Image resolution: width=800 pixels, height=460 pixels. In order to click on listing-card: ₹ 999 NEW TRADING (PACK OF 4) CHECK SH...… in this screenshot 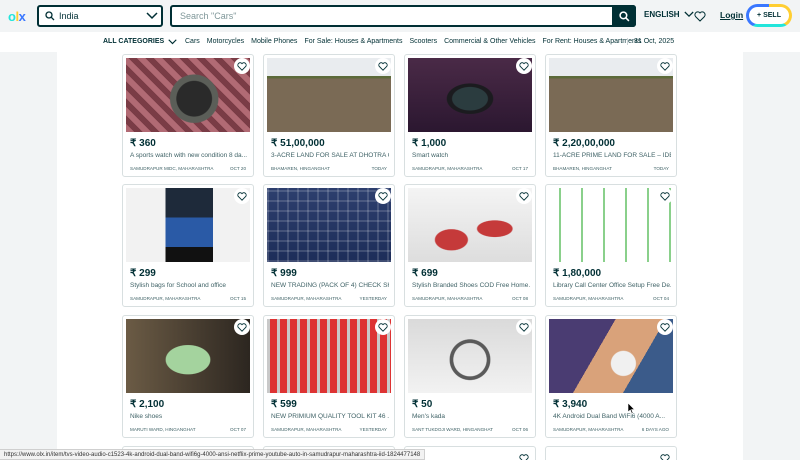, I will do `click(329, 245)`.